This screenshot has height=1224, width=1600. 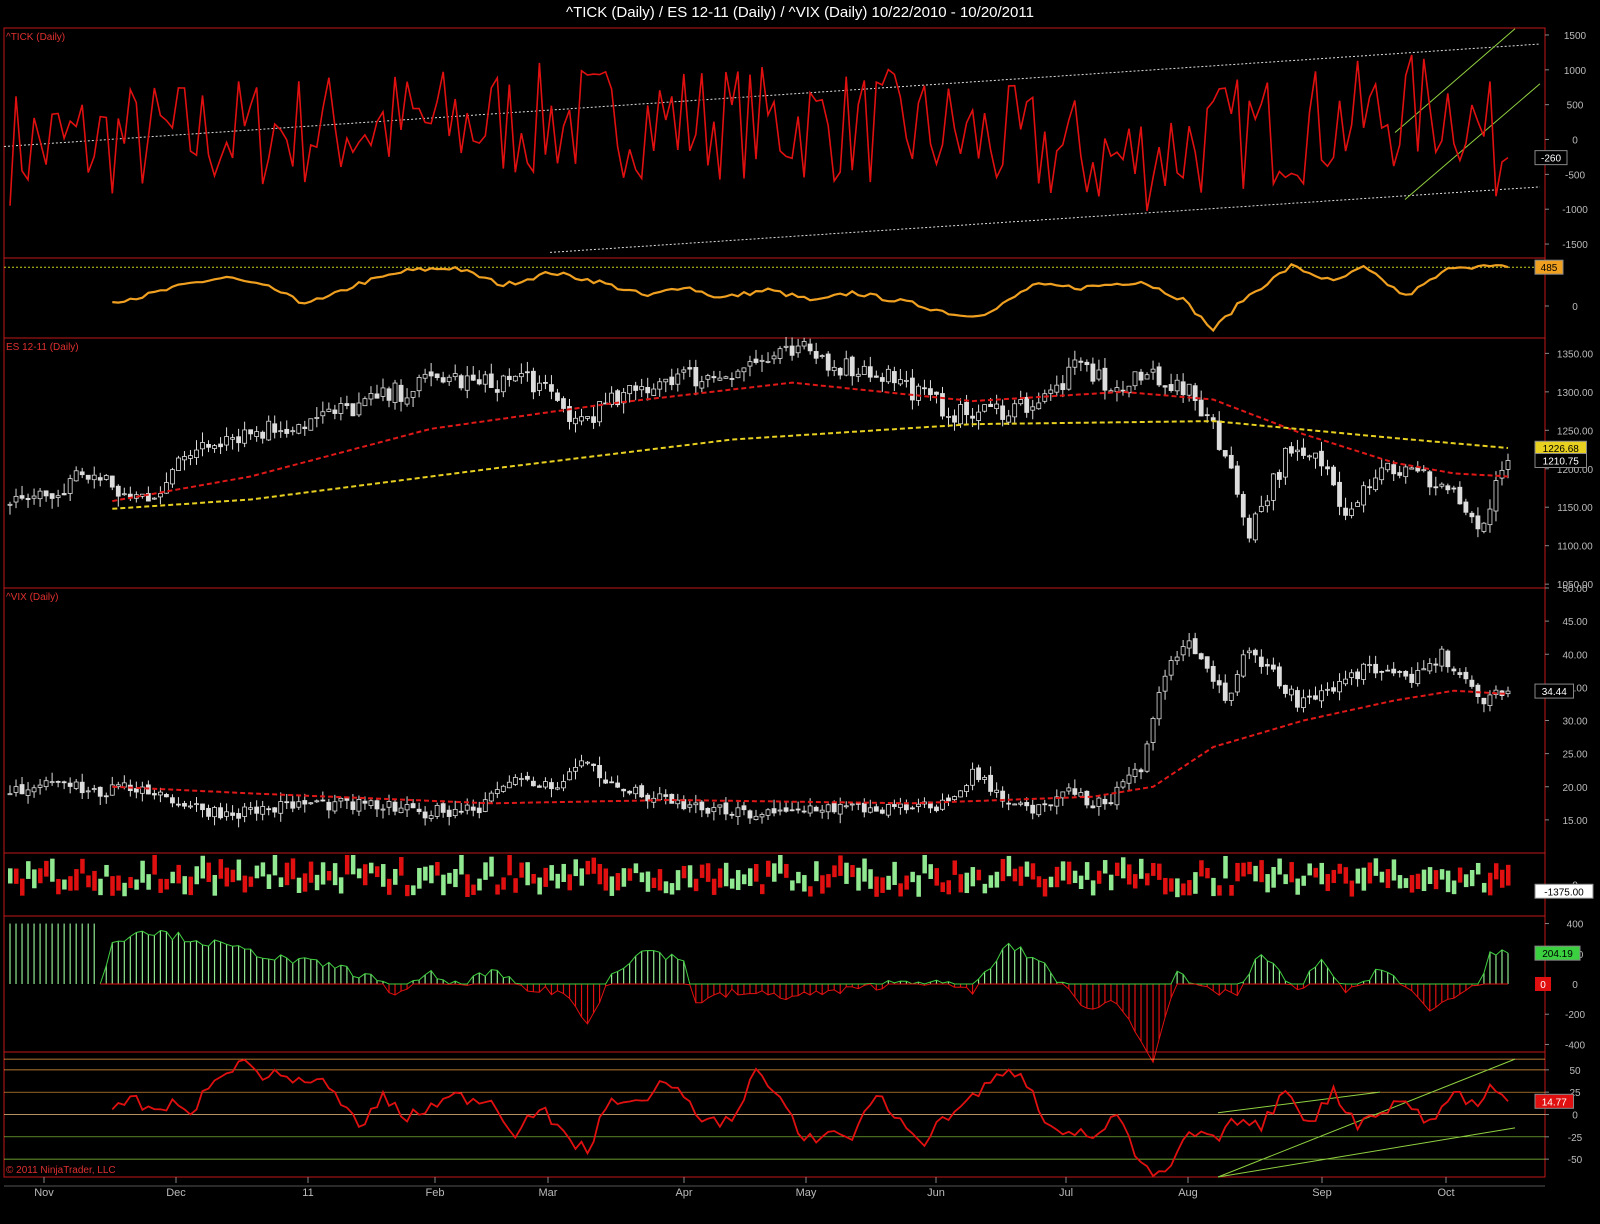 What do you see at coordinates (1574, 622) in the screenshot?
I see `y-tick-label: 45.00` at bounding box center [1574, 622].